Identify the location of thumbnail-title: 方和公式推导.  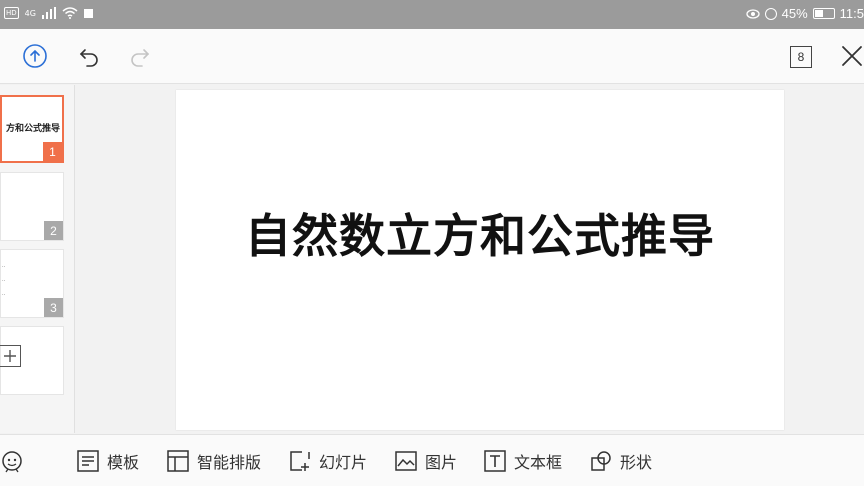
(32, 129).